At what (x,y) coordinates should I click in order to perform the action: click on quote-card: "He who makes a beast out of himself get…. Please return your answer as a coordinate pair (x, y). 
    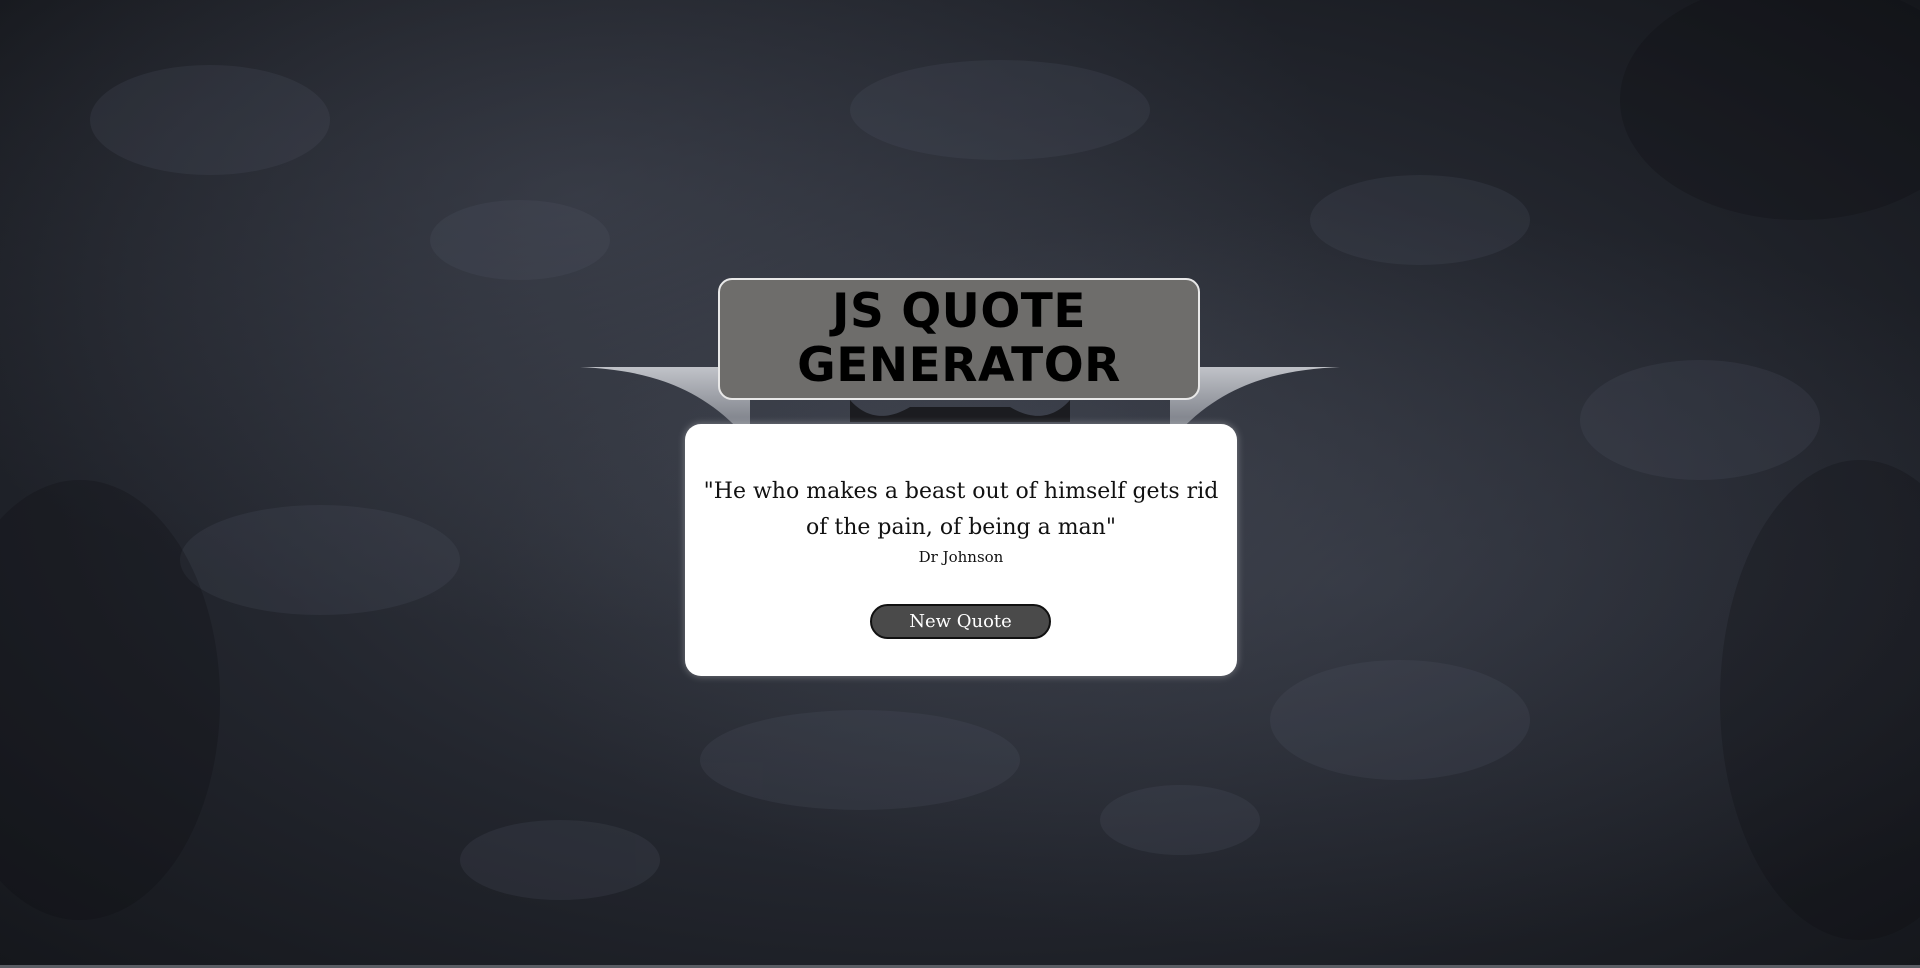
    Looking at the image, I should click on (961, 550).